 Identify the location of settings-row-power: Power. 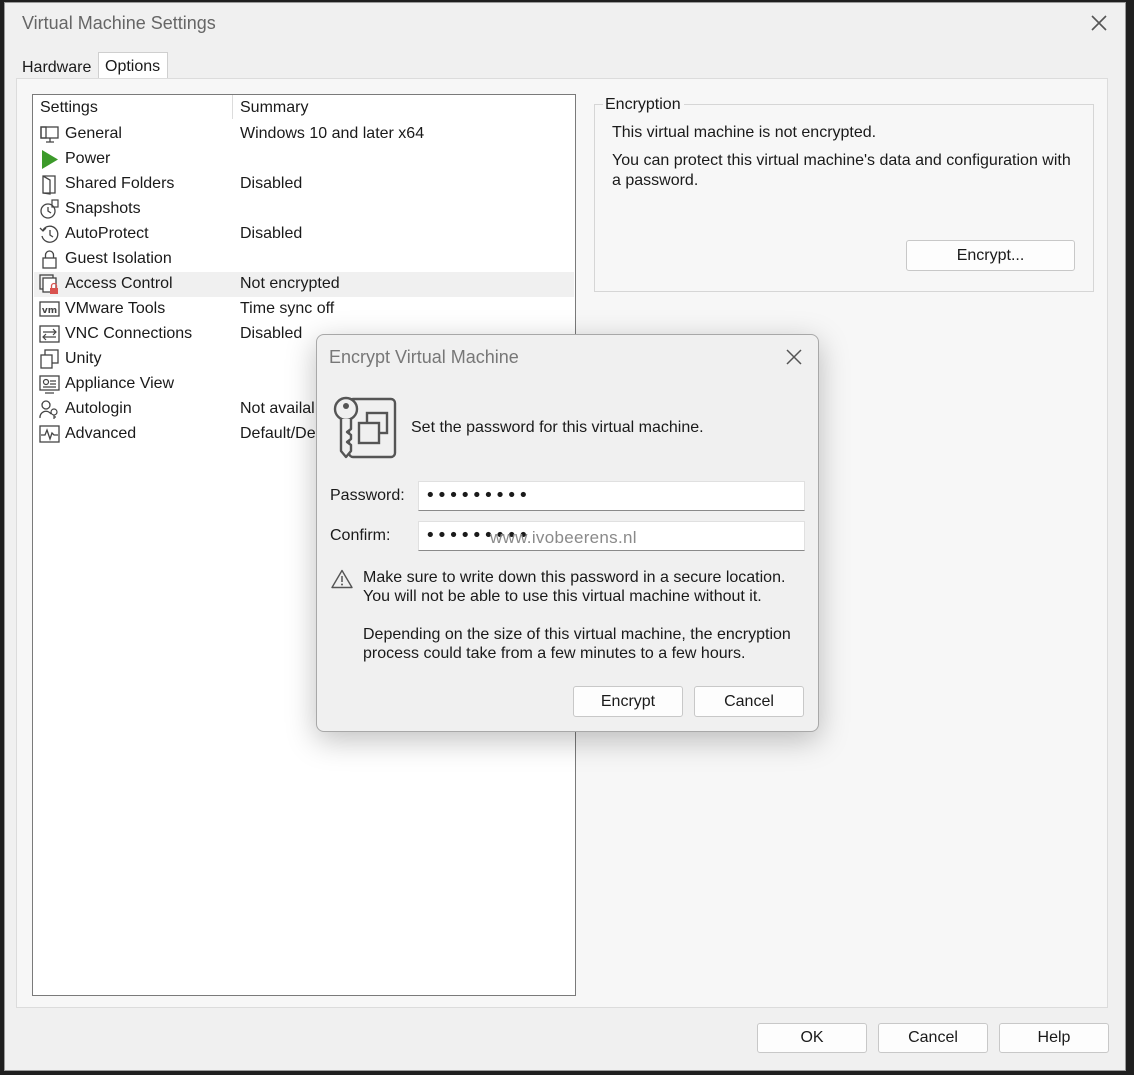
(304, 159).